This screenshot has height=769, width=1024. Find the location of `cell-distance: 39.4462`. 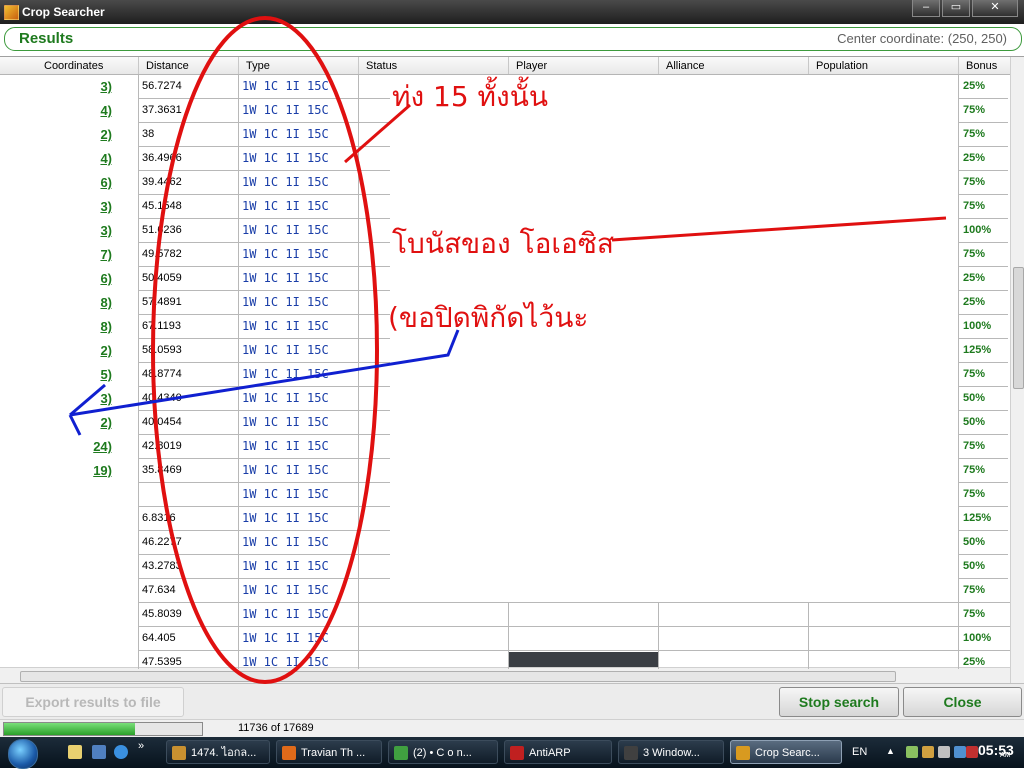

cell-distance: 39.4462 is located at coordinates (162, 182).